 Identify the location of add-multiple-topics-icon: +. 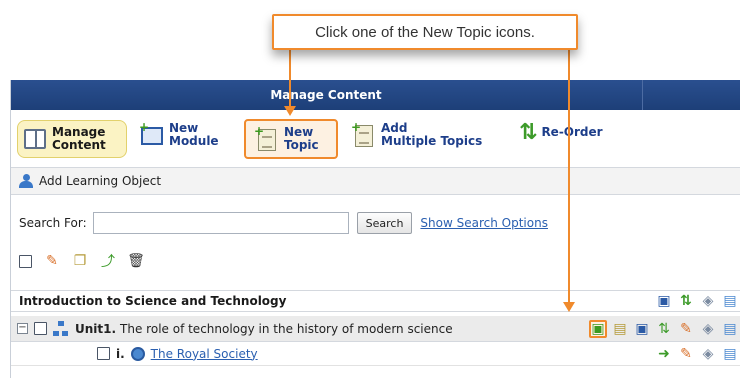
(364, 134).